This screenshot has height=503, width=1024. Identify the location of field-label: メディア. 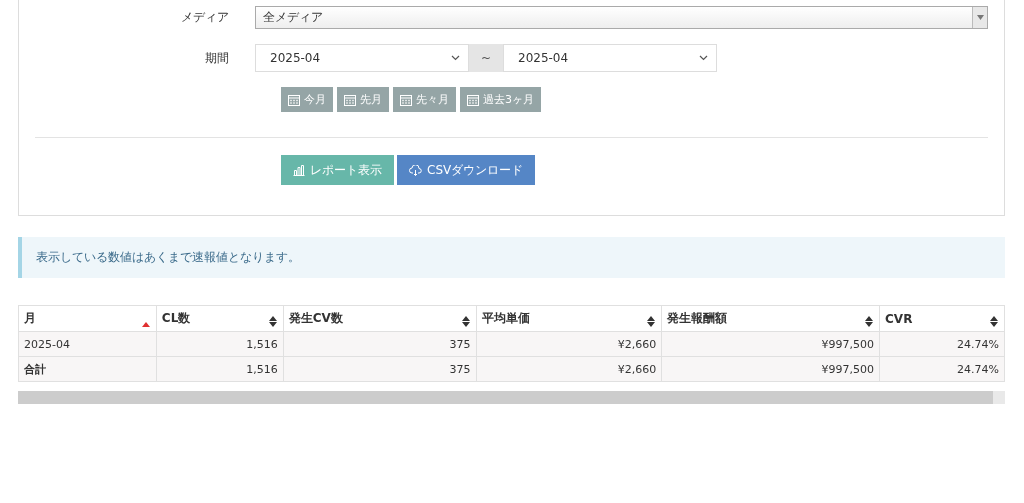
(205, 17).